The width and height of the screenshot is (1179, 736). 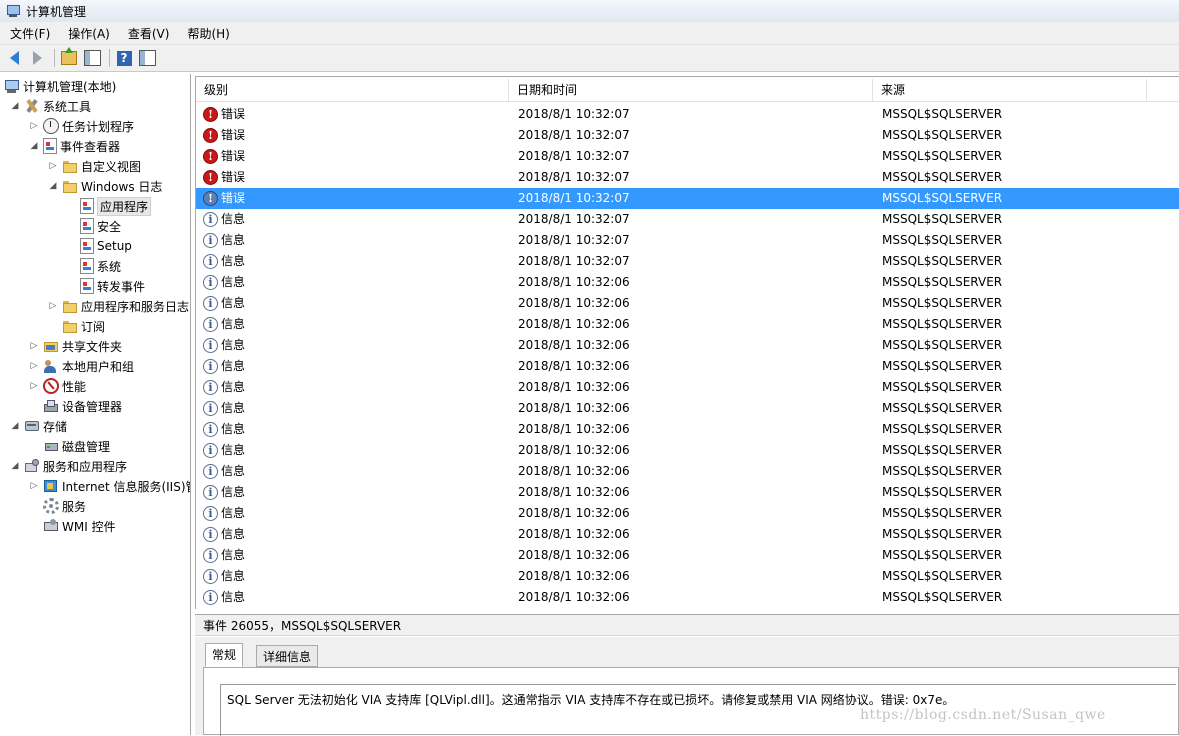 What do you see at coordinates (75, 346) in the screenshot?
I see `tree-item: ▷ 共享文件夹` at bounding box center [75, 346].